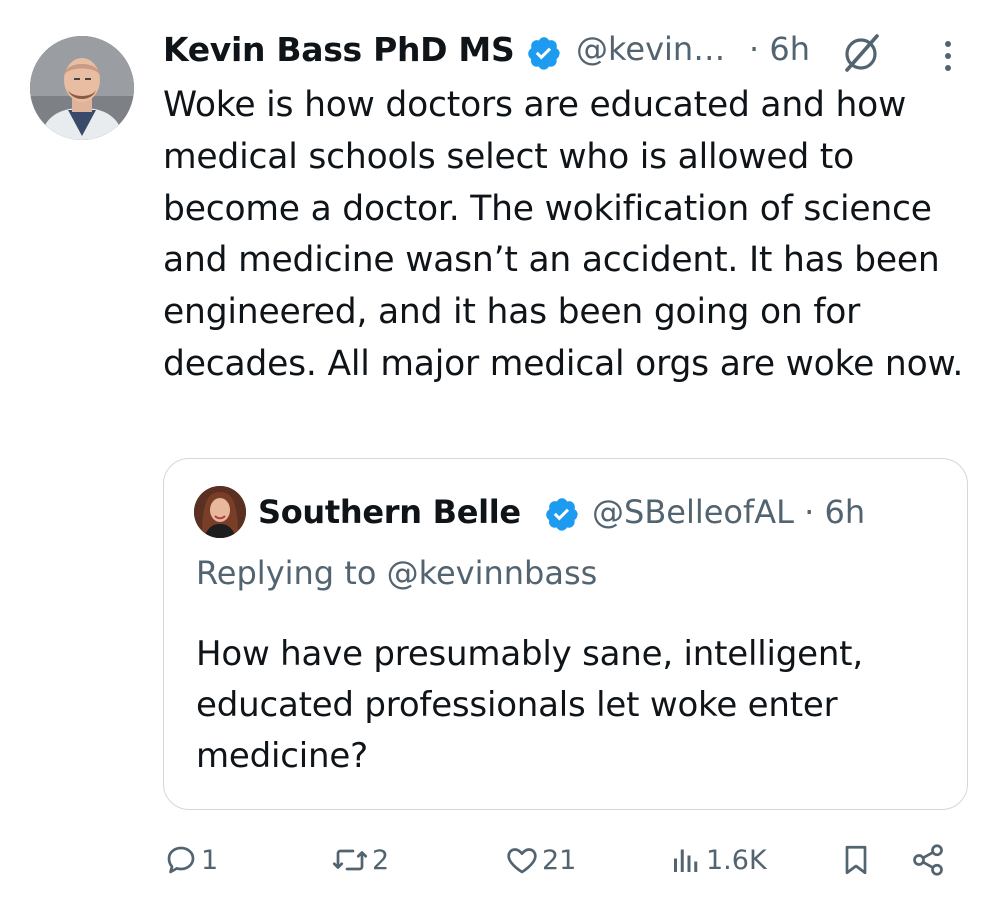 This screenshot has height=904, width=1000. What do you see at coordinates (779, 49) in the screenshot?
I see `tweet-time: · 6h` at bounding box center [779, 49].